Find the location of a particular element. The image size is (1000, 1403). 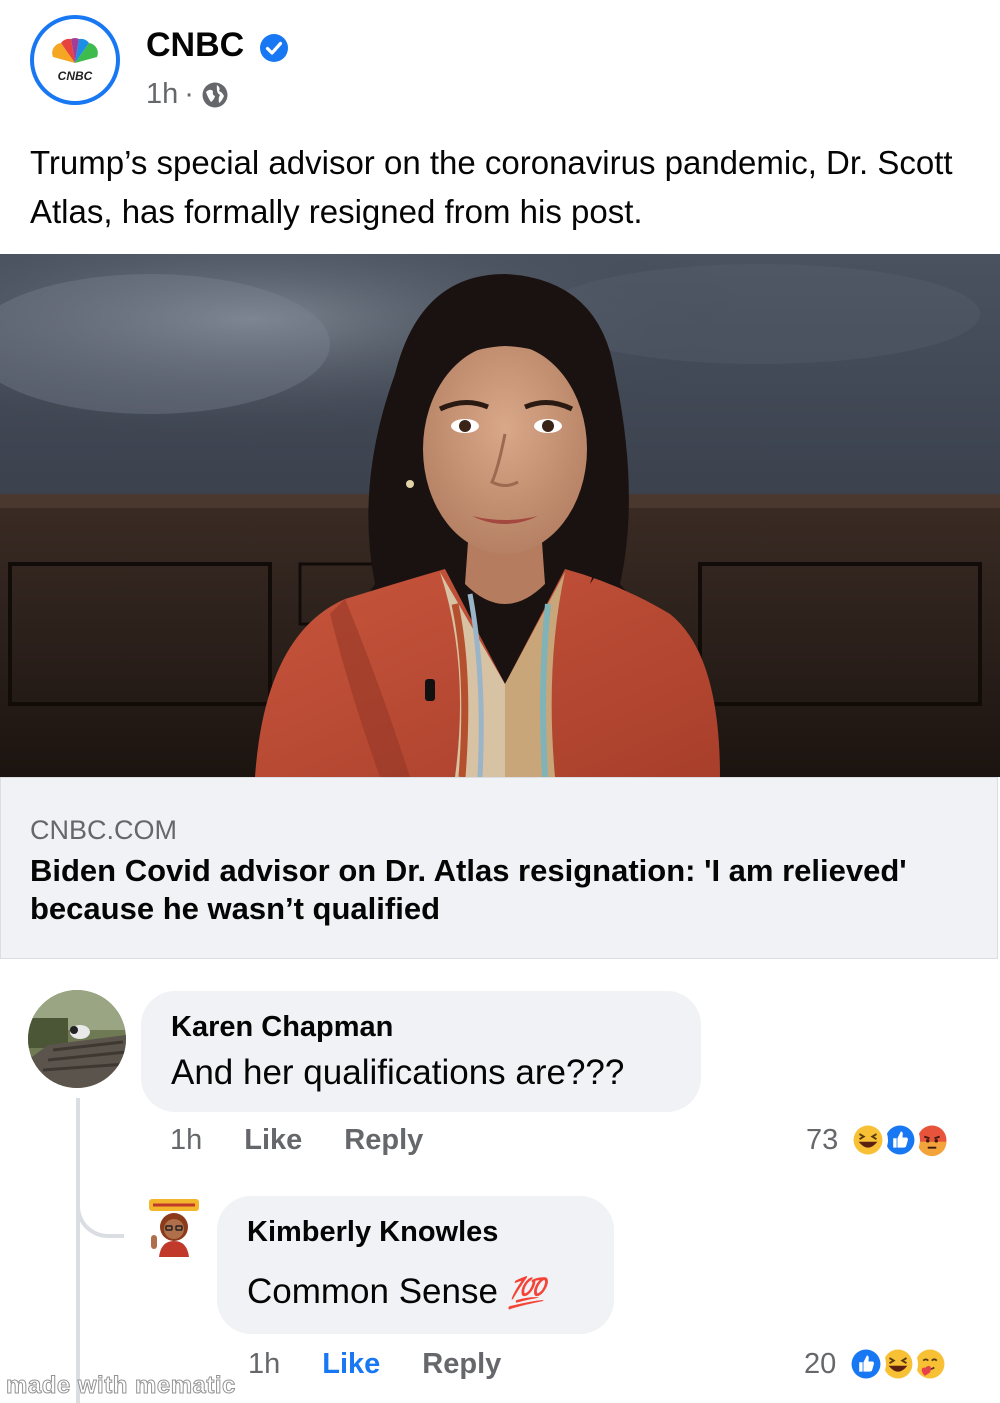

reaction-count: 73 is located at coordinates (822, 1139).